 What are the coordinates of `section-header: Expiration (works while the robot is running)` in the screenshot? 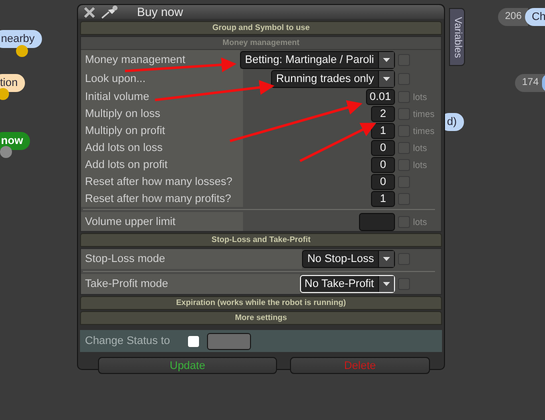 It's located at (261, 303).